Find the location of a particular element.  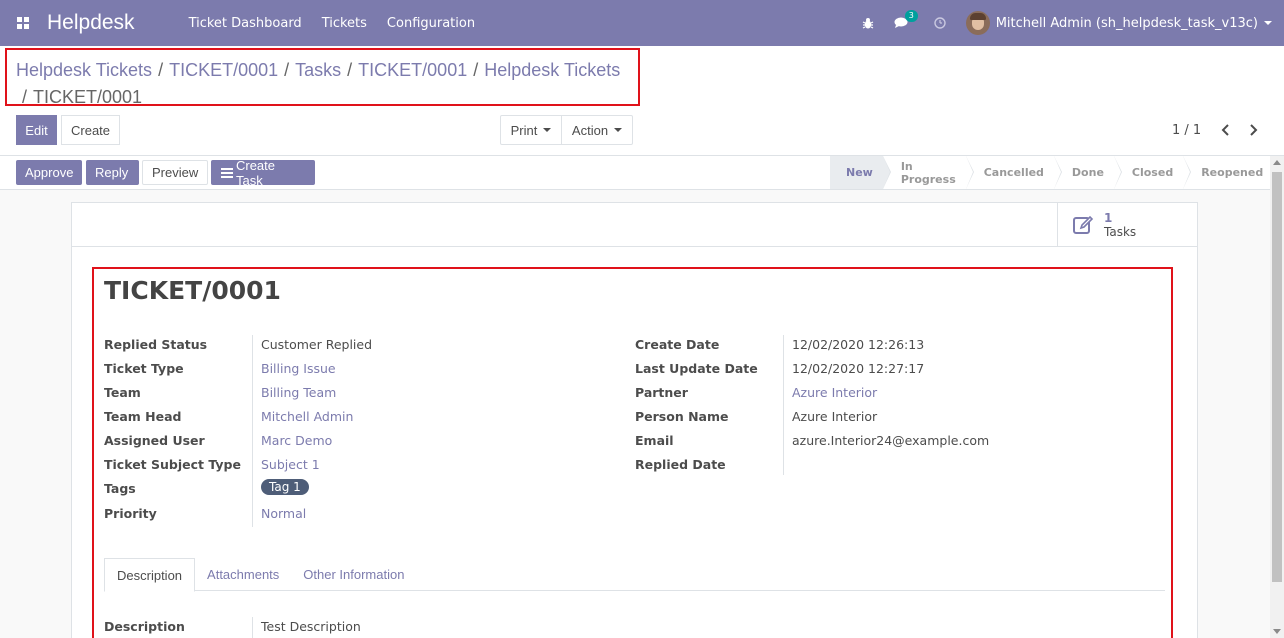

user-name: Mitchell Admin (sh_helpdesk_task_v13c) is located at coordinates (1126, 23).